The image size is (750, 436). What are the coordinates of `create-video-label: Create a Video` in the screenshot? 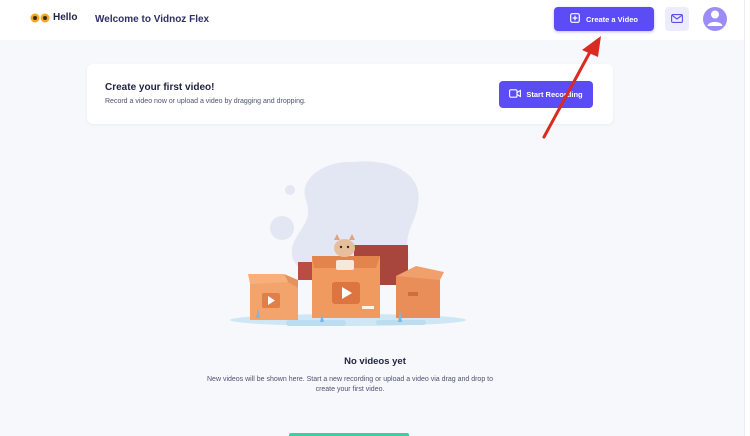 It's located at (612, 19).